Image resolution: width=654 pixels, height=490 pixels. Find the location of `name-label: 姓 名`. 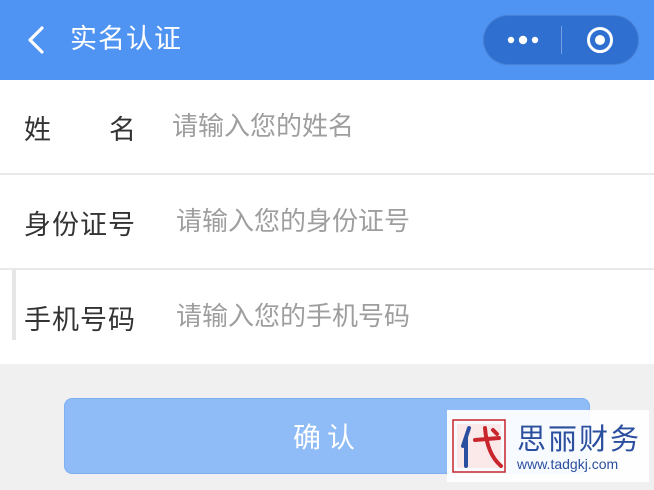

name-label: 姓 名 is located at coordinates (80, 127).